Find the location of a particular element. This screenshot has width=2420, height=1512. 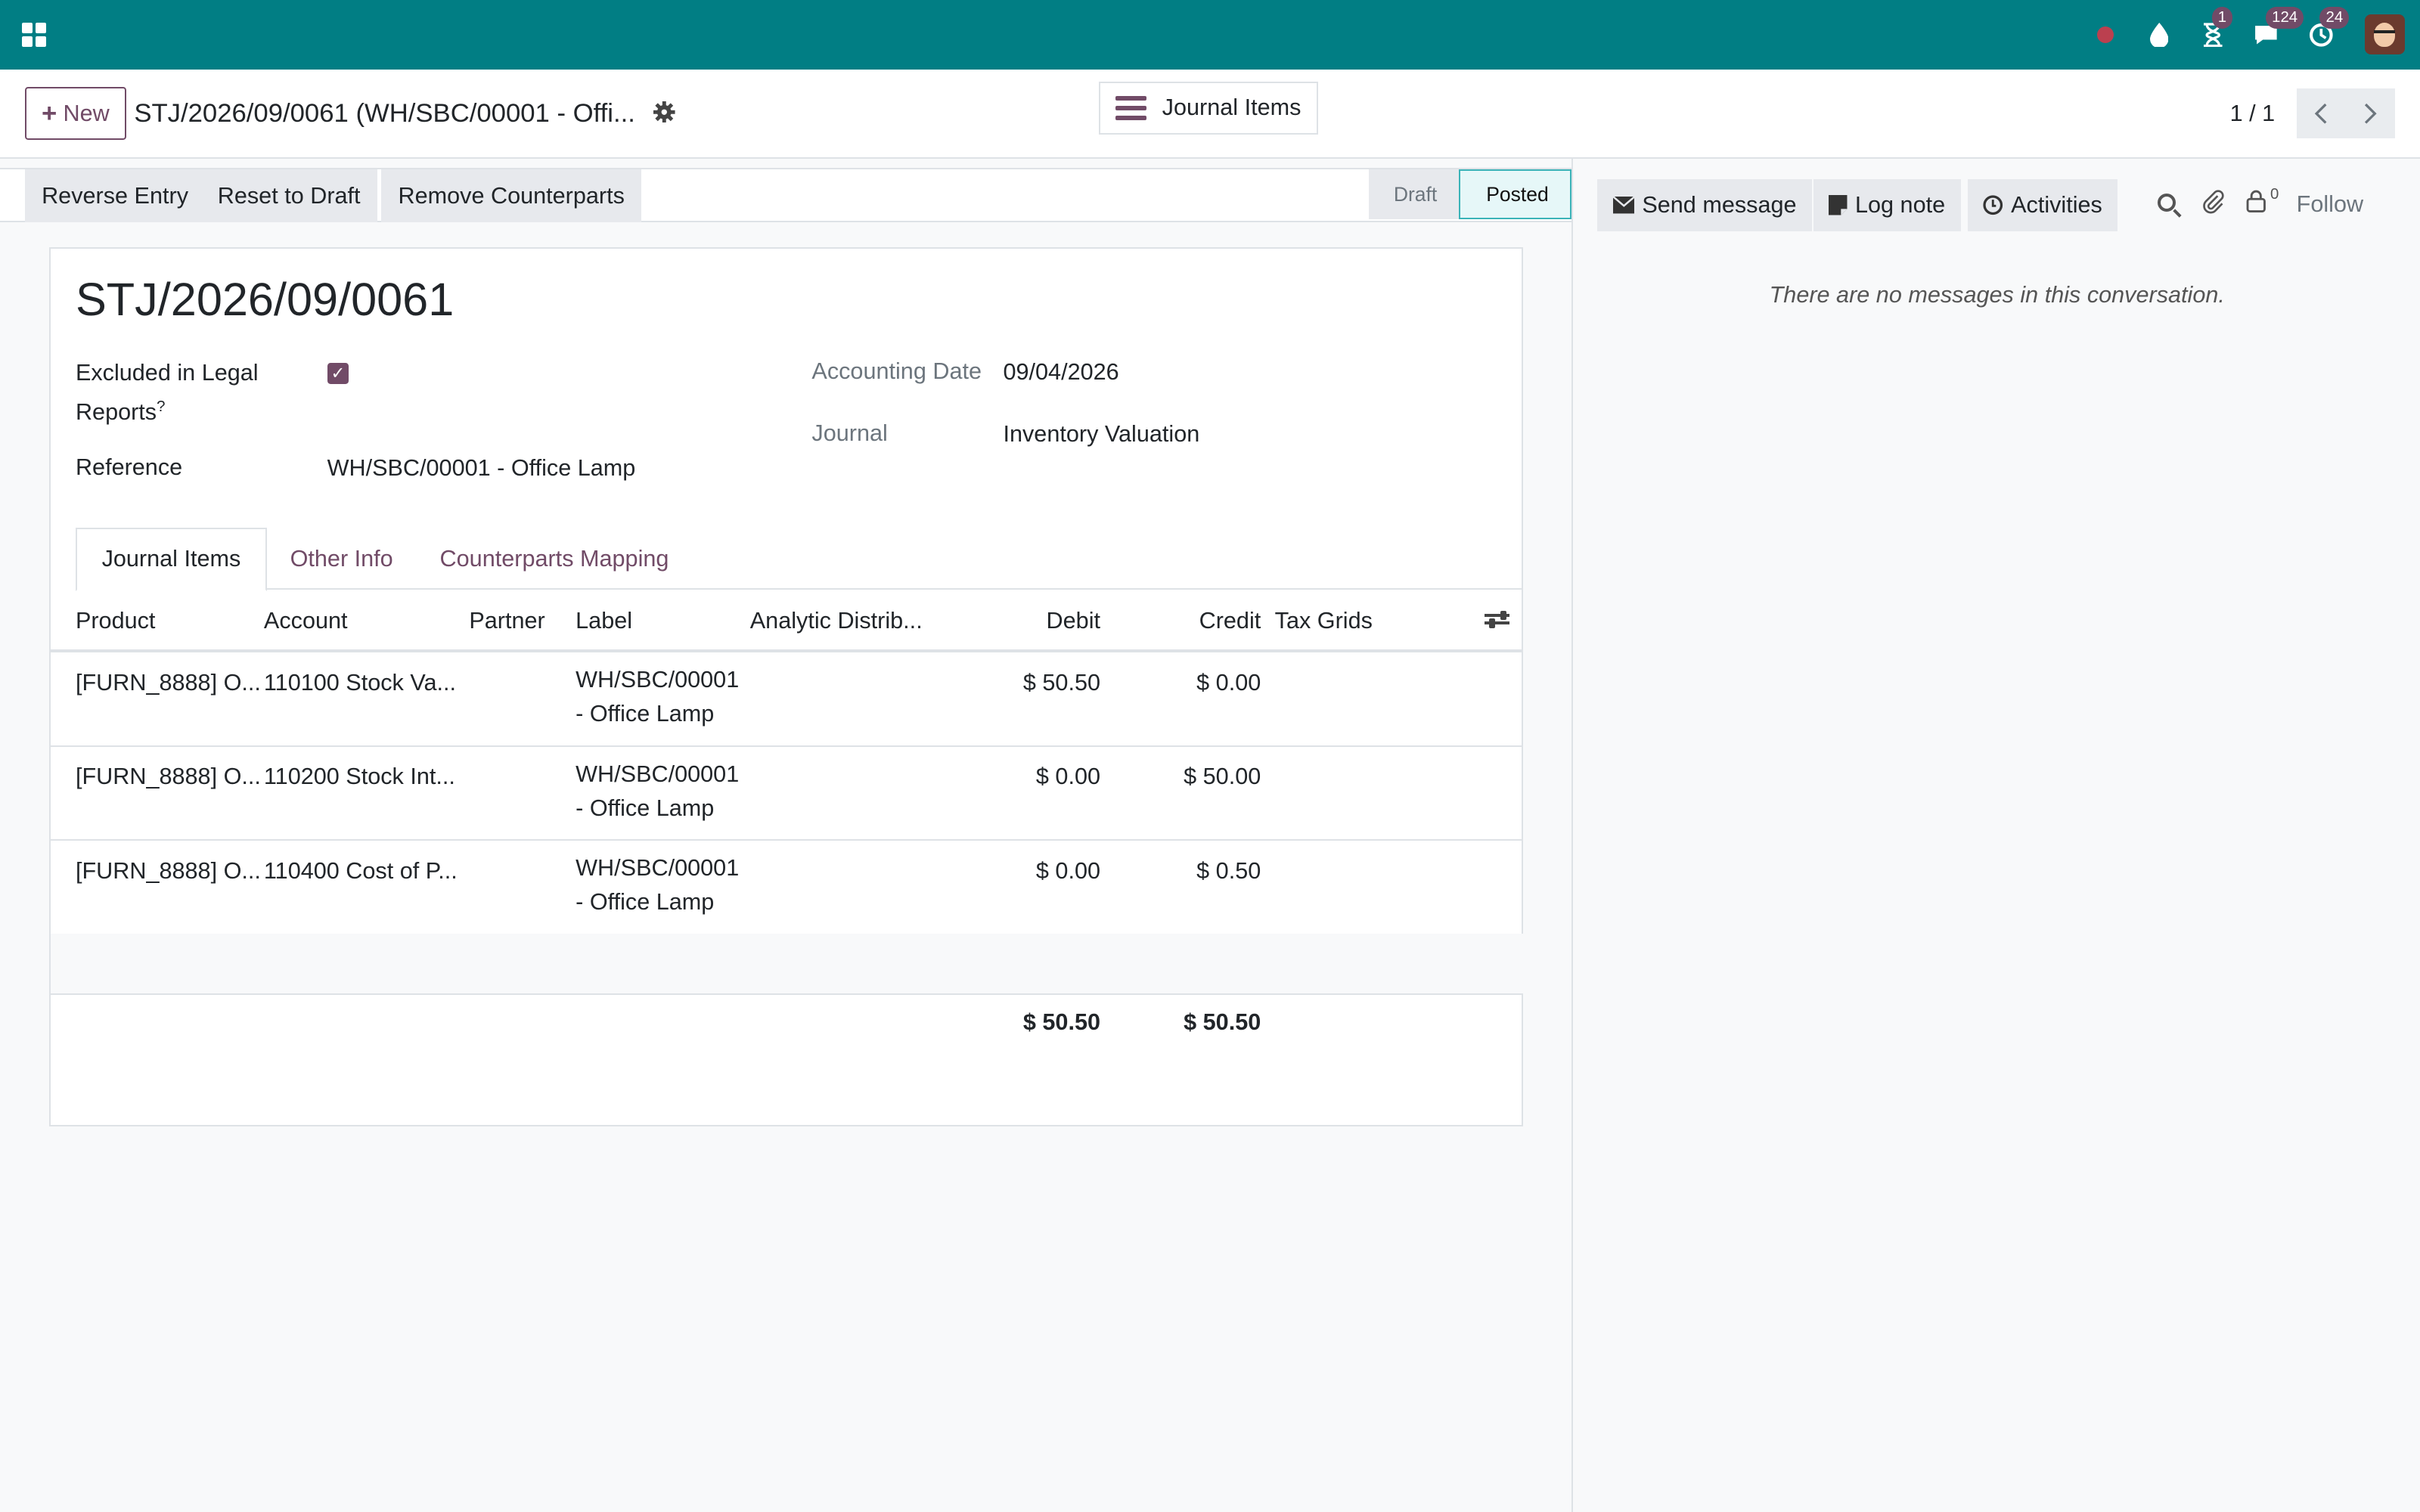

col-partner: Partner is located at coordinates (506, 621).